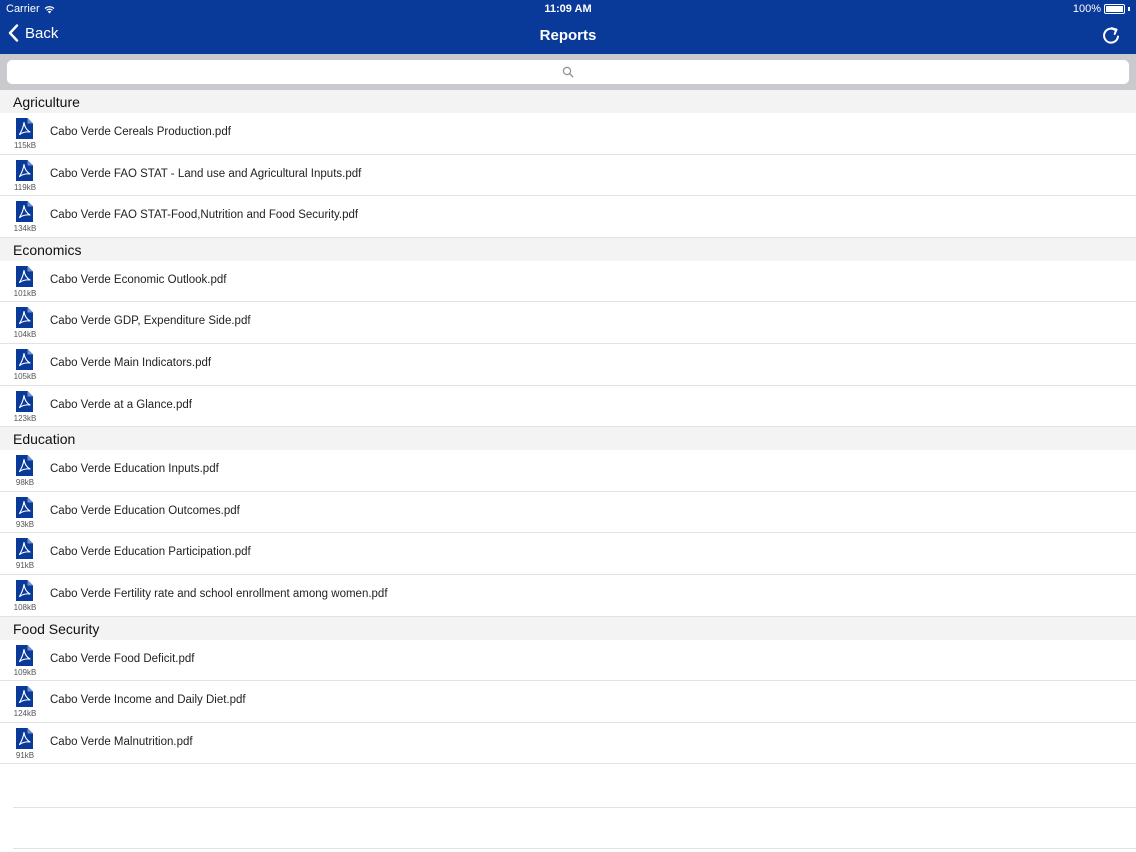  I want to click on refresh-button, so click(1111, 36).